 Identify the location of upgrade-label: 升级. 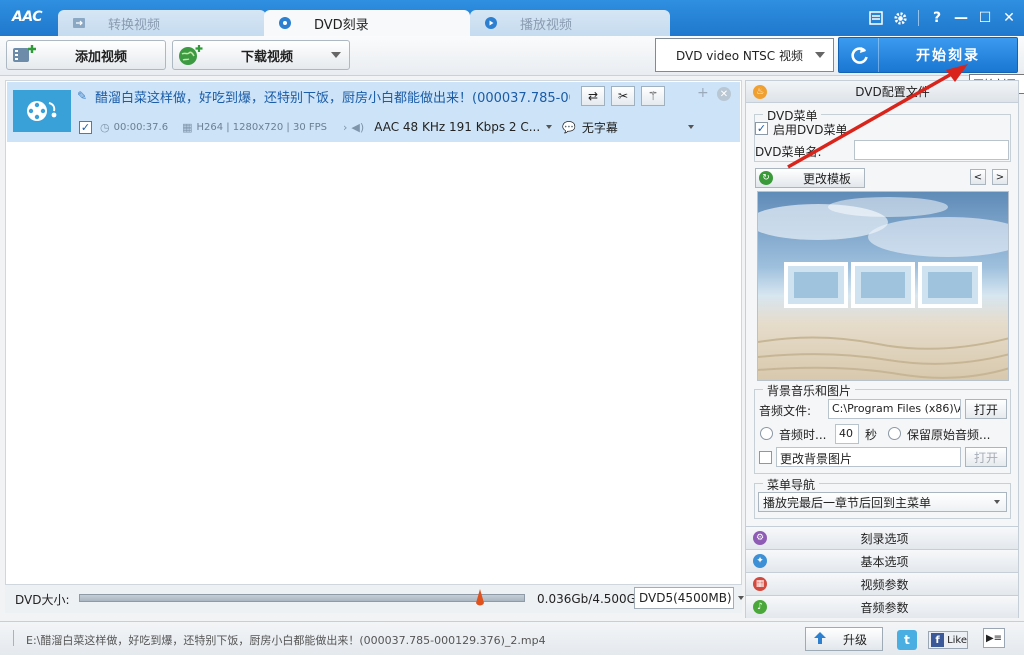
(854, 639).